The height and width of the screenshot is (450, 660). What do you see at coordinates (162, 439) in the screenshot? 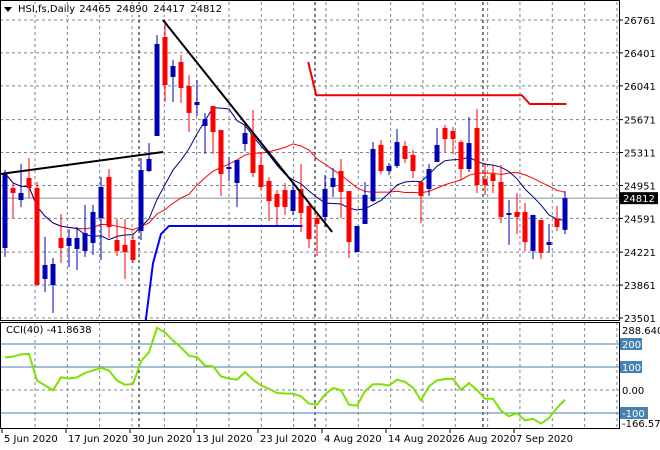
I see `date-label: 30 Jun 2020` at bounding box center [162, 439].